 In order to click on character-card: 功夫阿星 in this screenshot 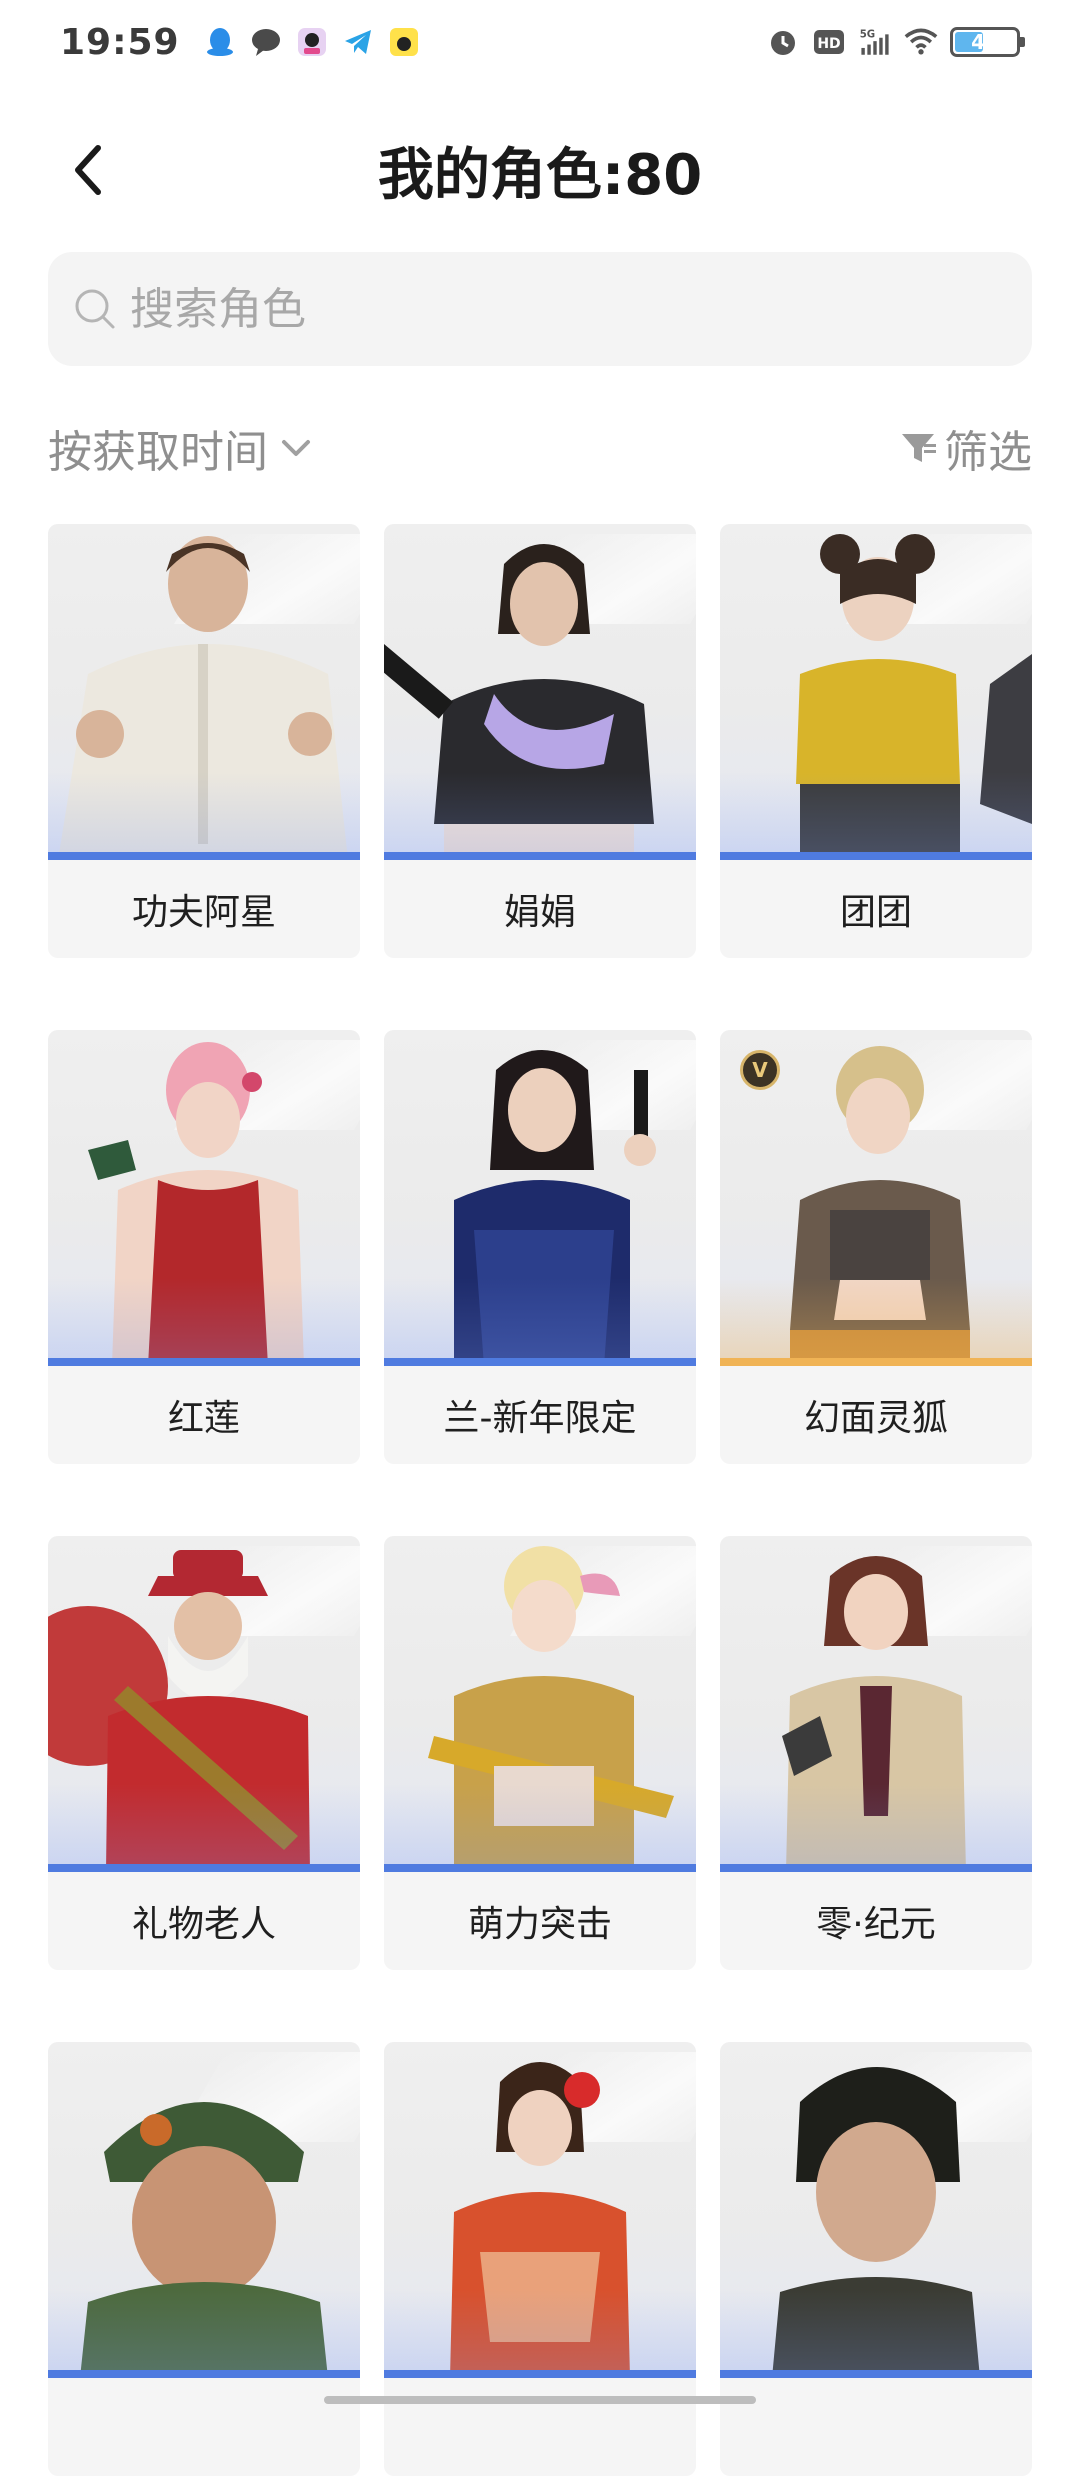, I will do `click(204, 741)`.